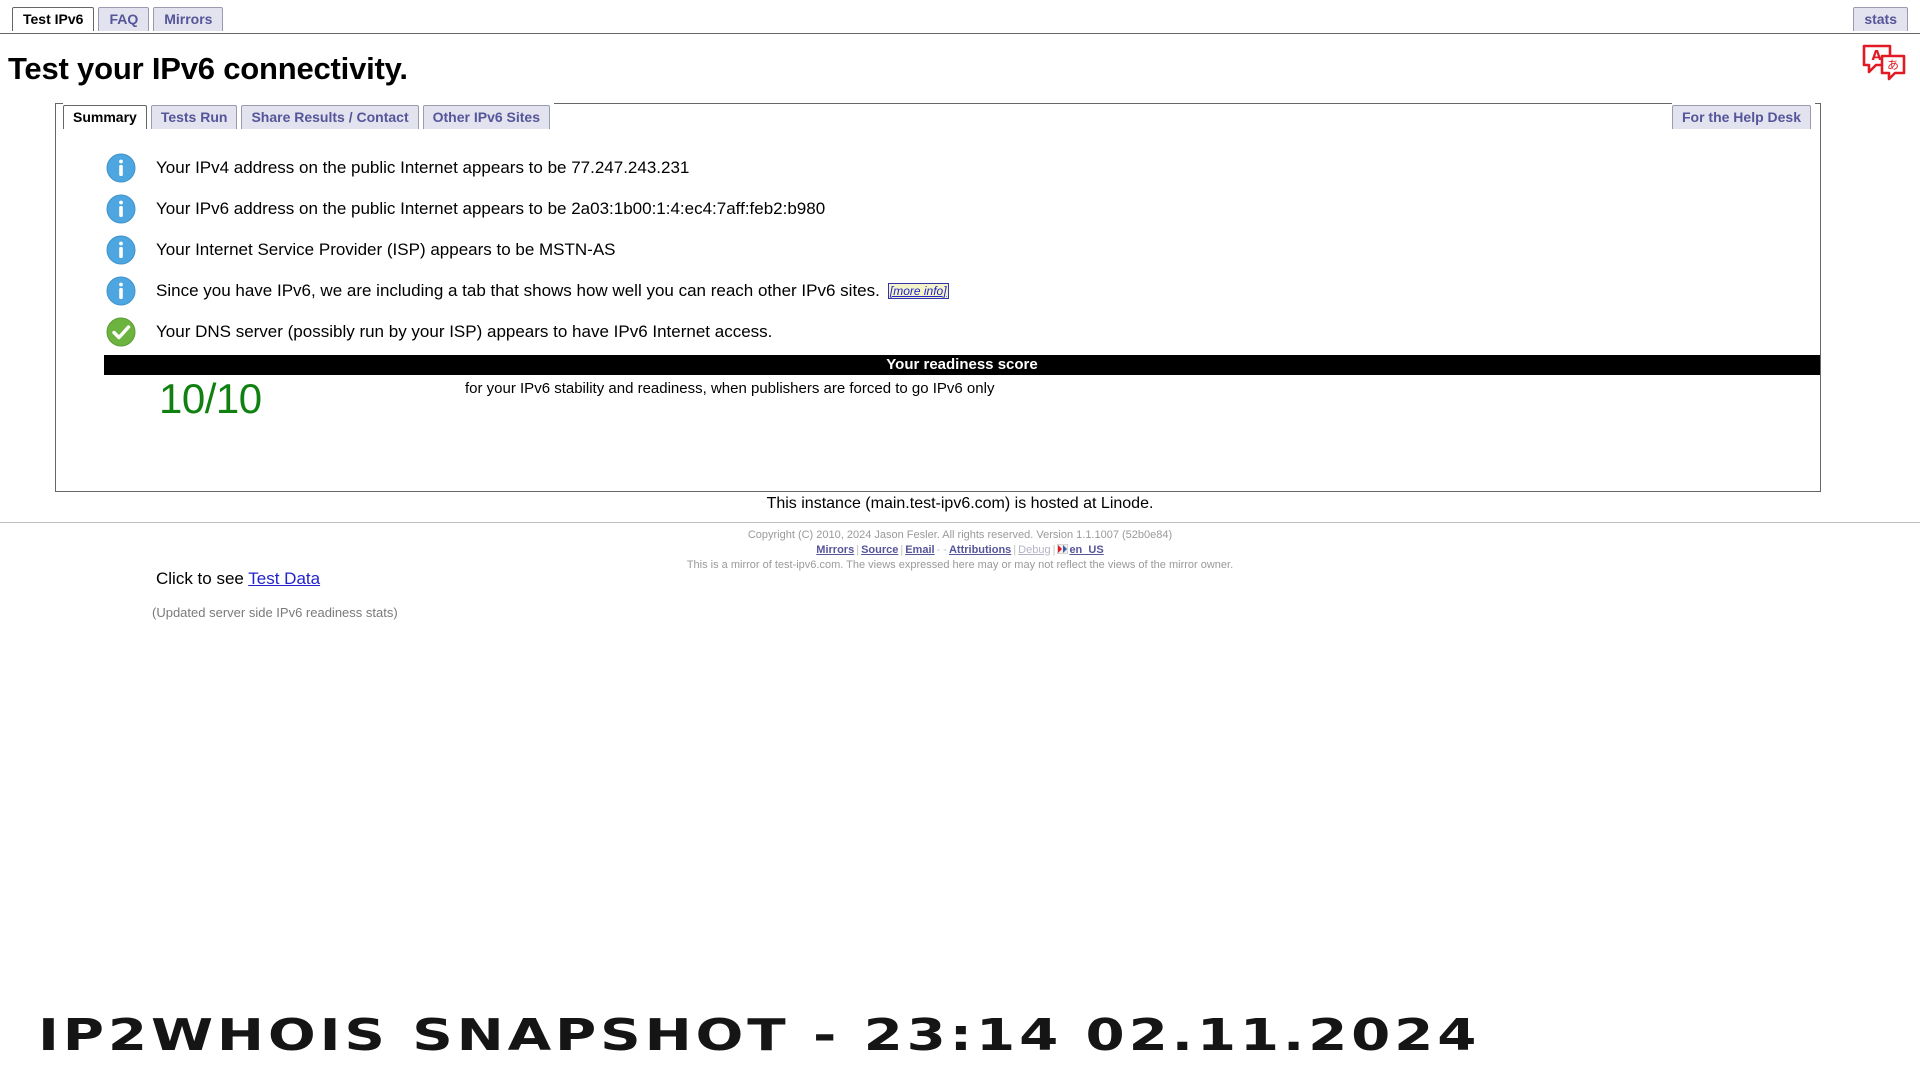 The image size is (1920, 1080). What do you see at coordinates (919, 550) in the screenshot?
I see `footer-link-email: Email` at bounding box center [919, 550].